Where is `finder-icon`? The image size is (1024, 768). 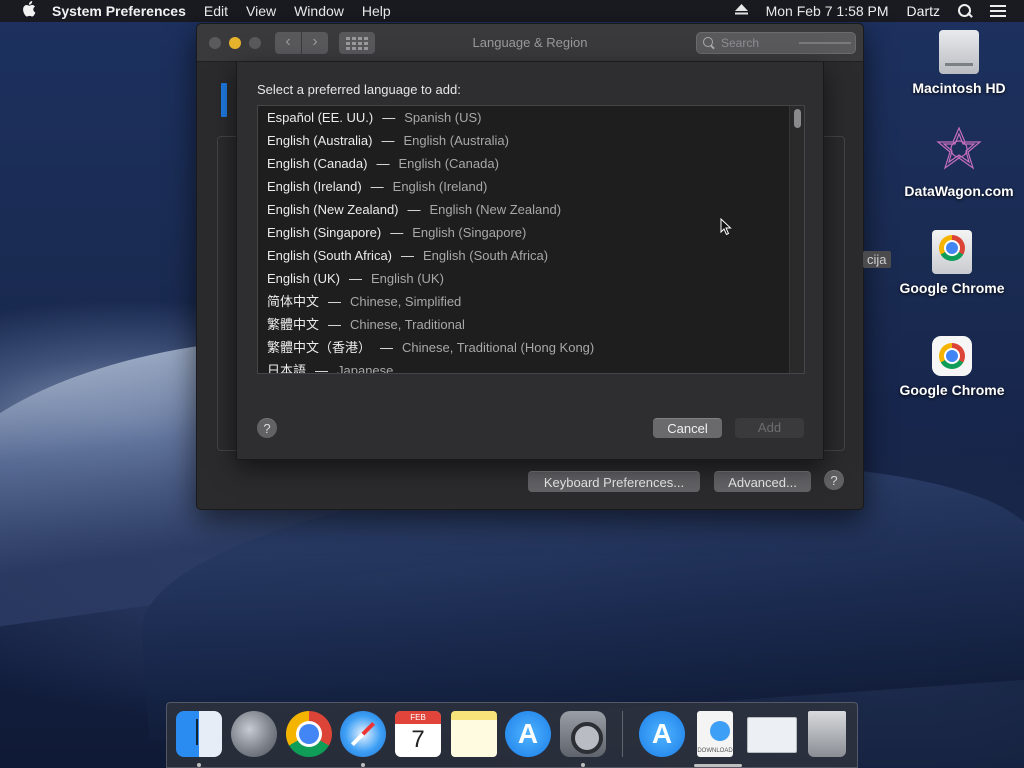 finder-icon is located at coordinates (199, 734).